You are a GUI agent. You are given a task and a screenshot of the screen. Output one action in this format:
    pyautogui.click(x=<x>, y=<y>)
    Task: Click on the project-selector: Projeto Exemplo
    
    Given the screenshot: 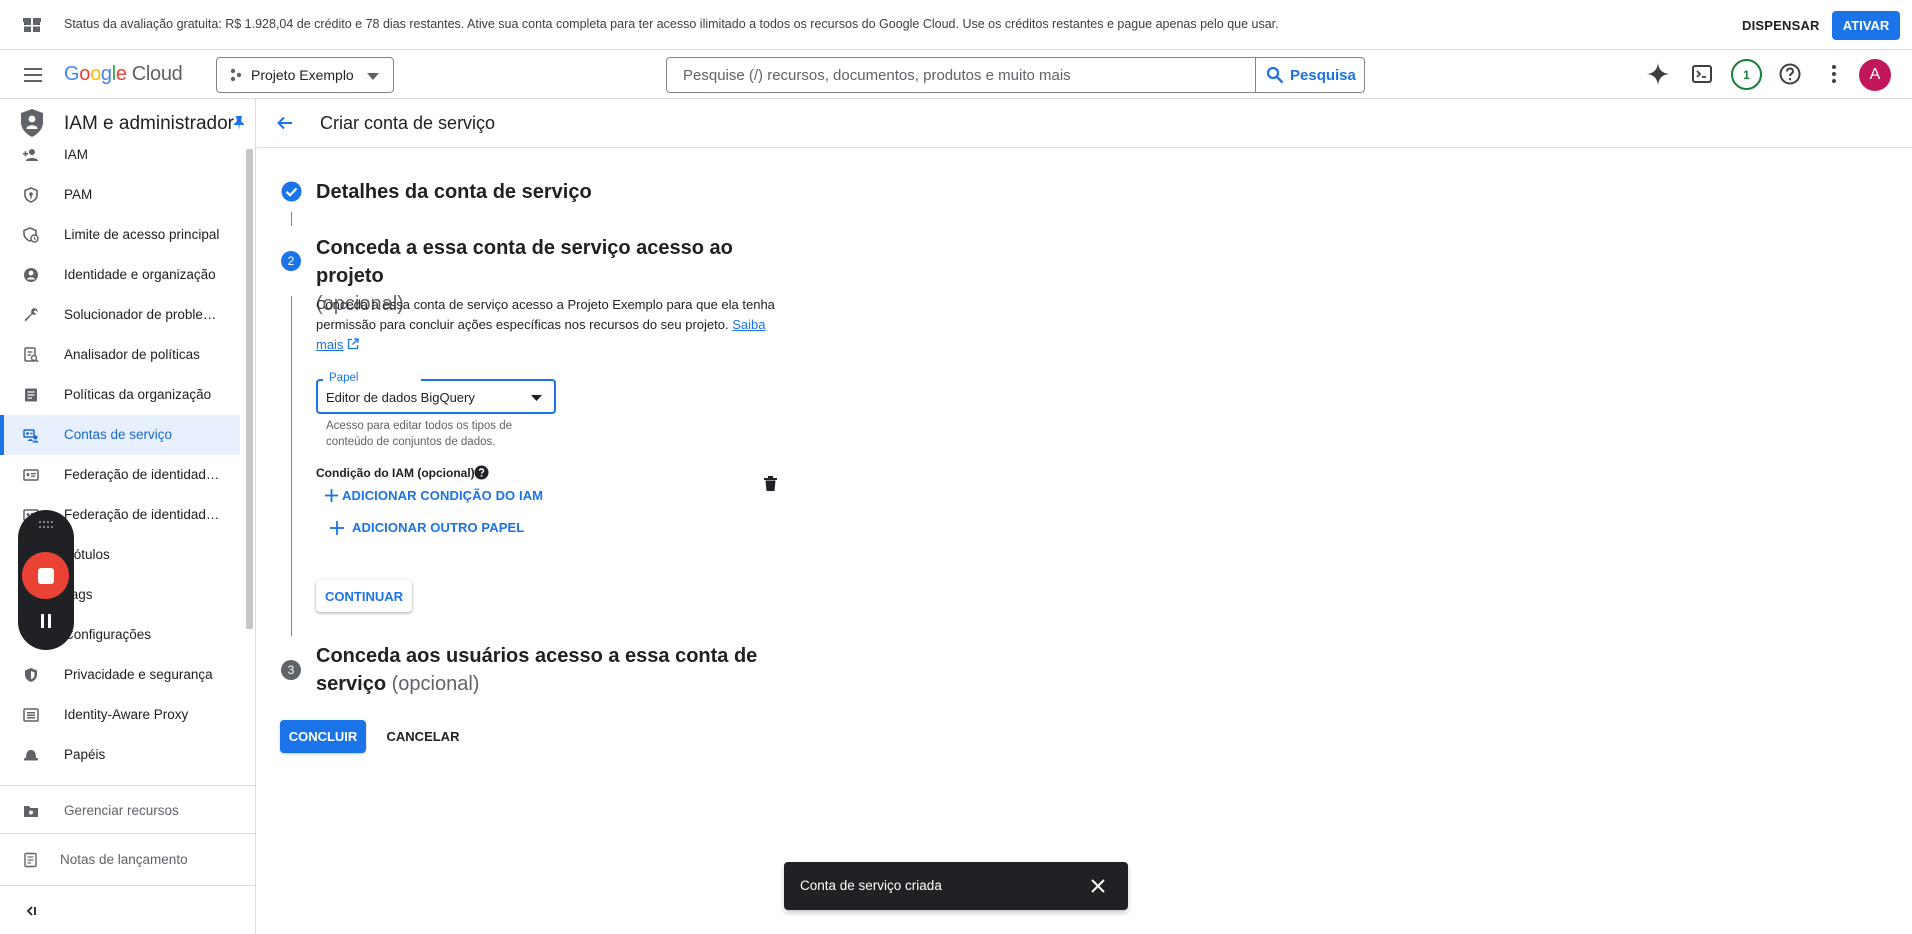 What is the action you would take?
    pyautogui.click(x=305, y=75)
    